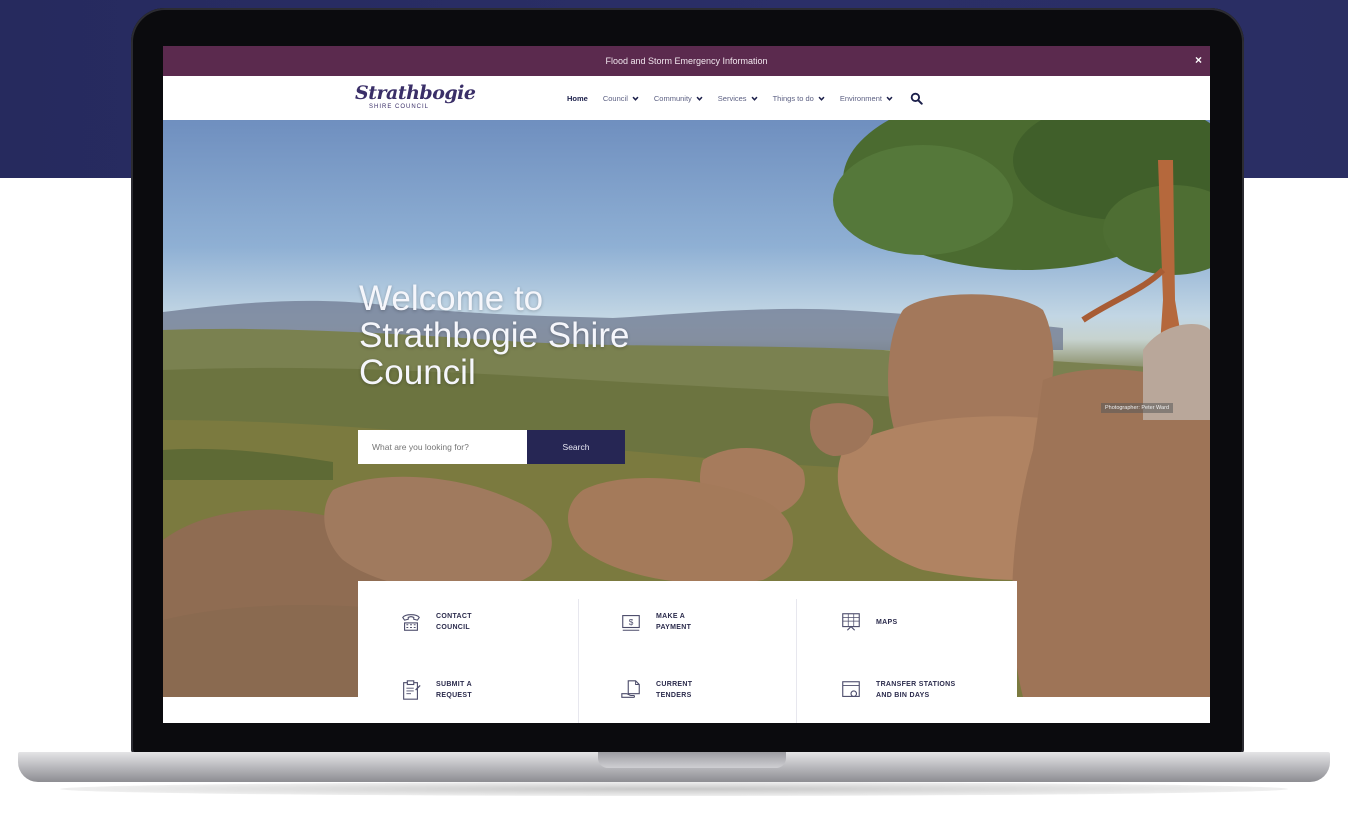  What do you see at coordinates (693, 622) in the screenshot?
I see `quick-link-make-payment: $ MAKE A PAYMENT` at bounding box center [693, 622].